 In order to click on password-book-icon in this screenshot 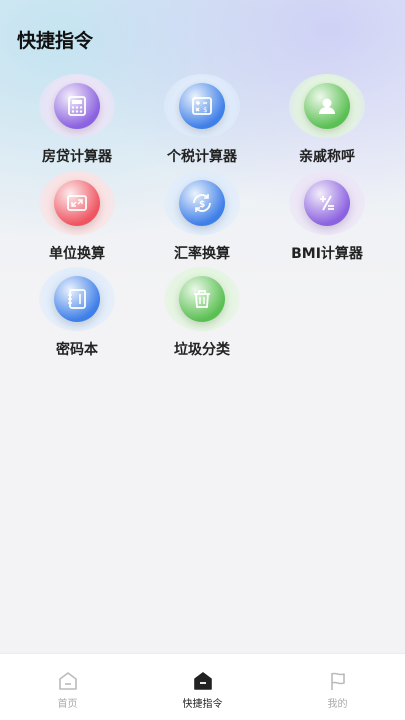, I will do `click(77, 299)`.